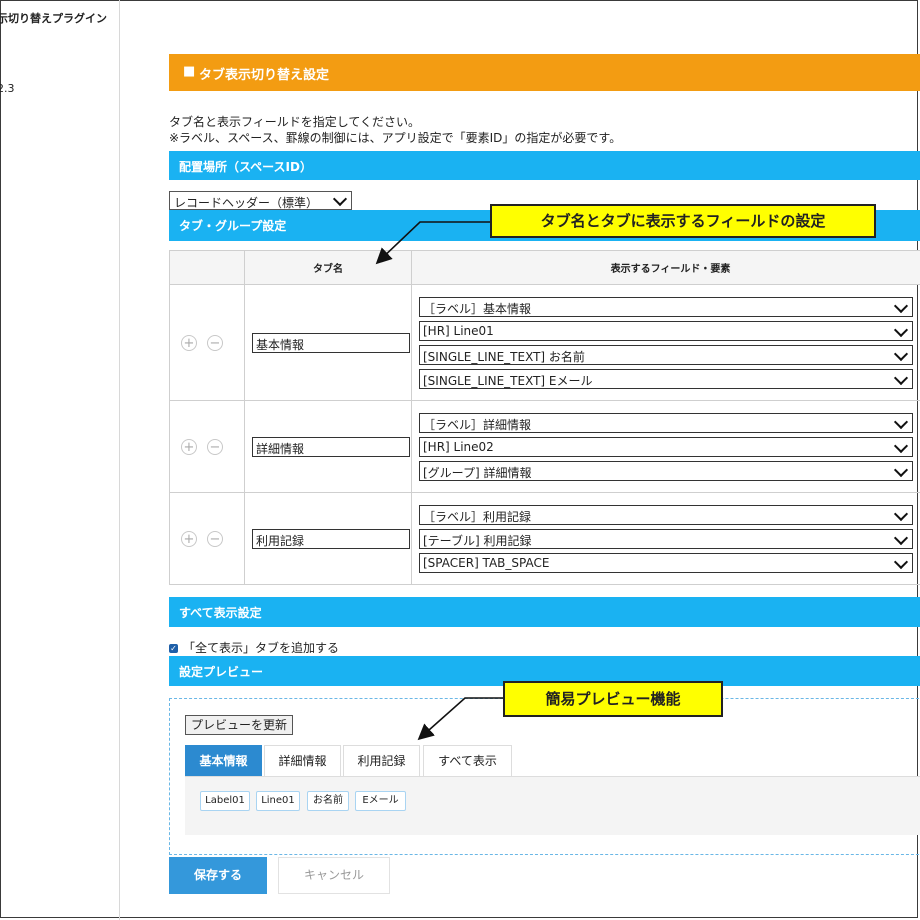 The width and height of the screenshot is (920, 920). What do you see at coordinates (666, 471) in the screenshot?
I see `field-select: [グループ] 詳細情報` at bounding box center [666, 471].